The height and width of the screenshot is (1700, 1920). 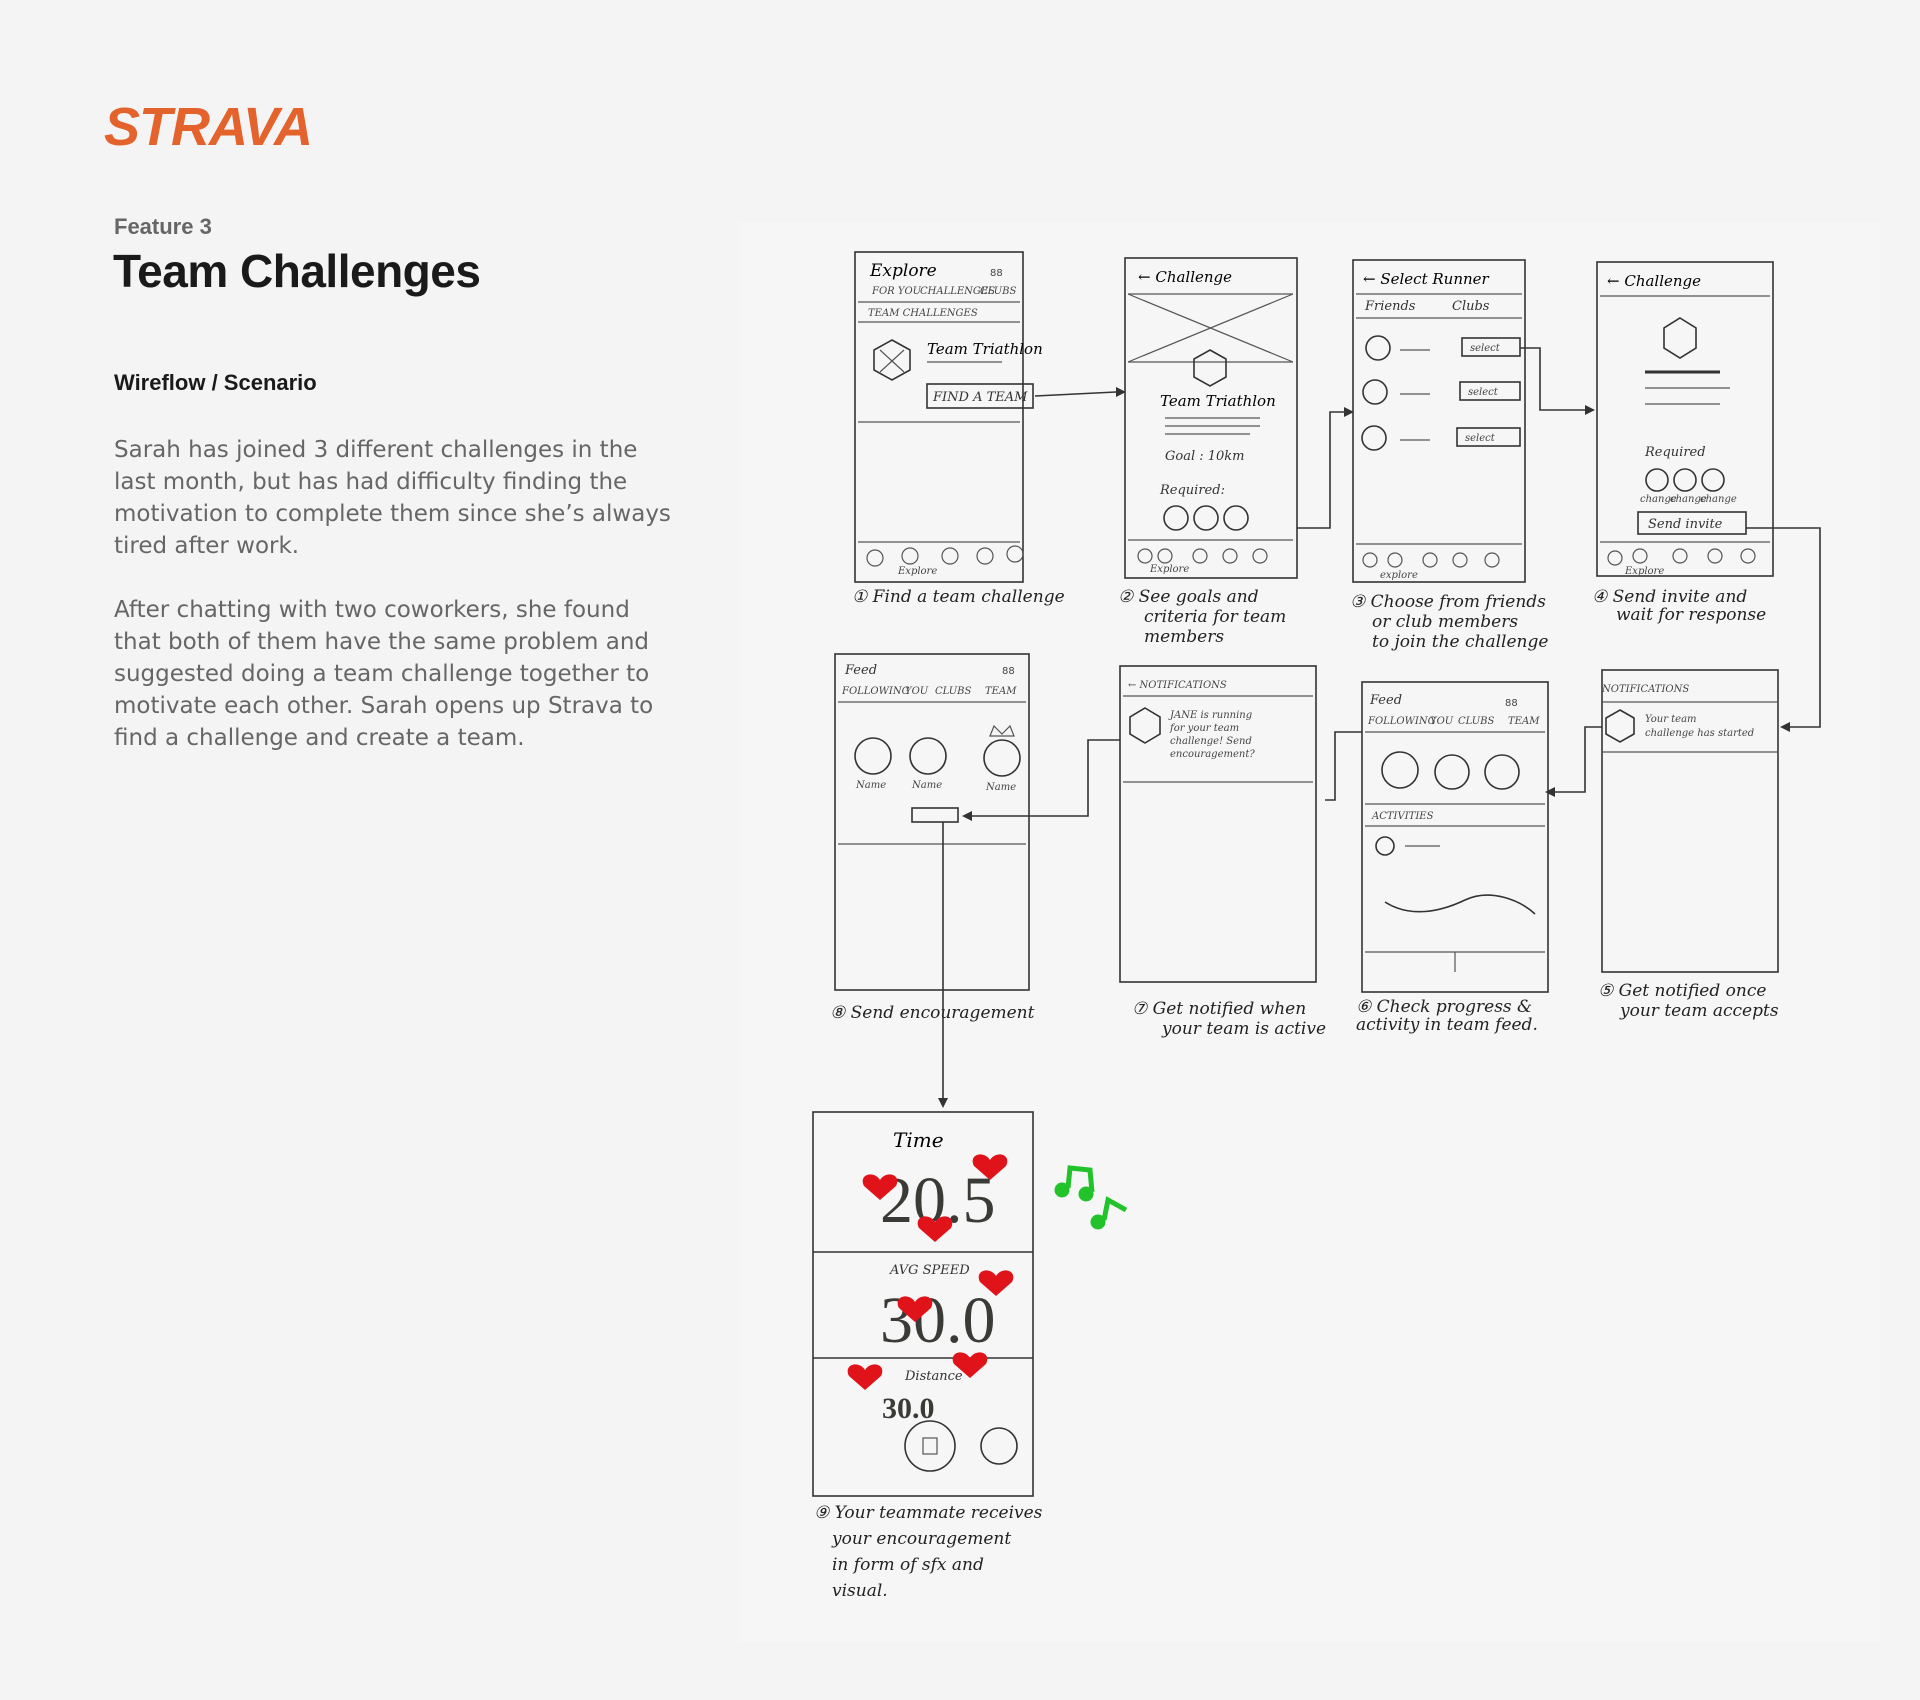 I want to click on svg-text: ⑥ Check progress &, so click(x=1444, y=1007).